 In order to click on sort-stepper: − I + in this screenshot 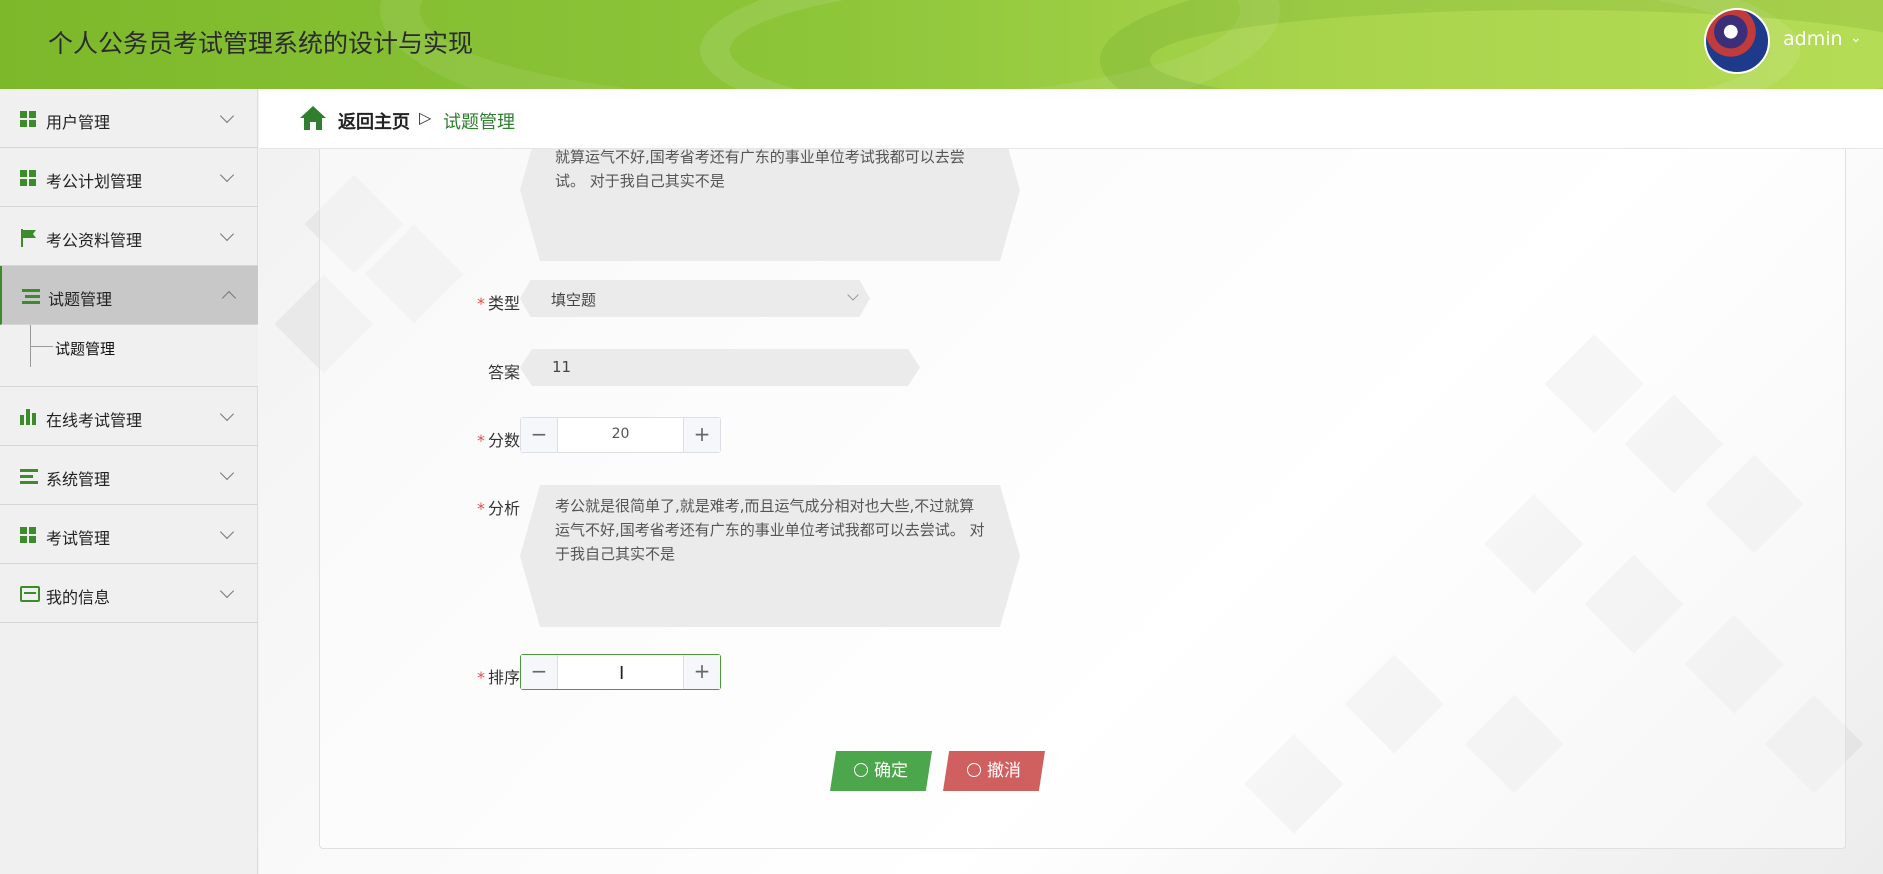, I will do `click(620, 672)`.